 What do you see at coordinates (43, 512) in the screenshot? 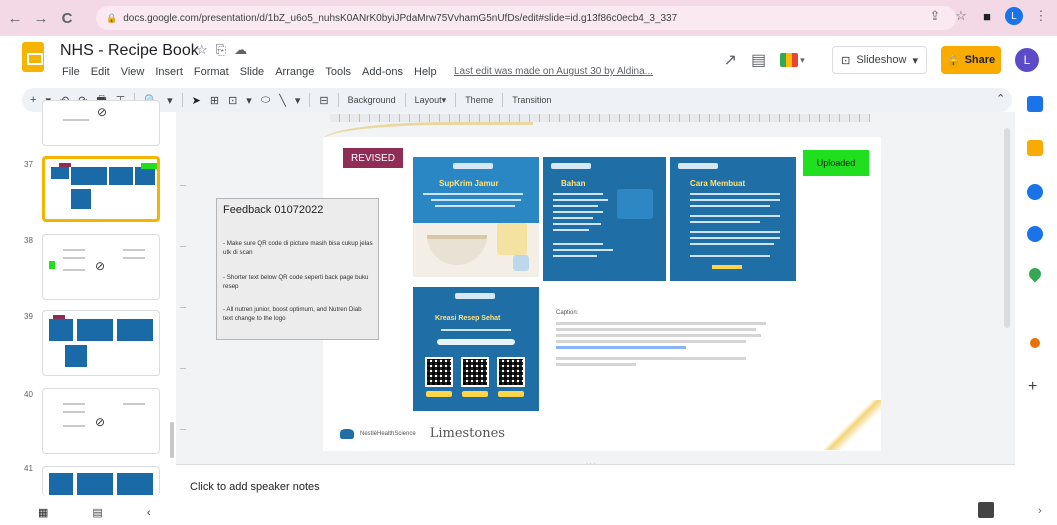
I see `grid-view-icon: ▦` at bounding box center [43, 512].